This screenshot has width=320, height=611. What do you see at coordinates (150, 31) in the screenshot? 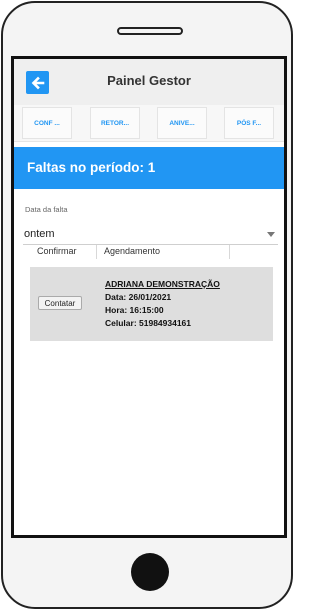
I see `speaker-grille` at bounding box center [150, 31].